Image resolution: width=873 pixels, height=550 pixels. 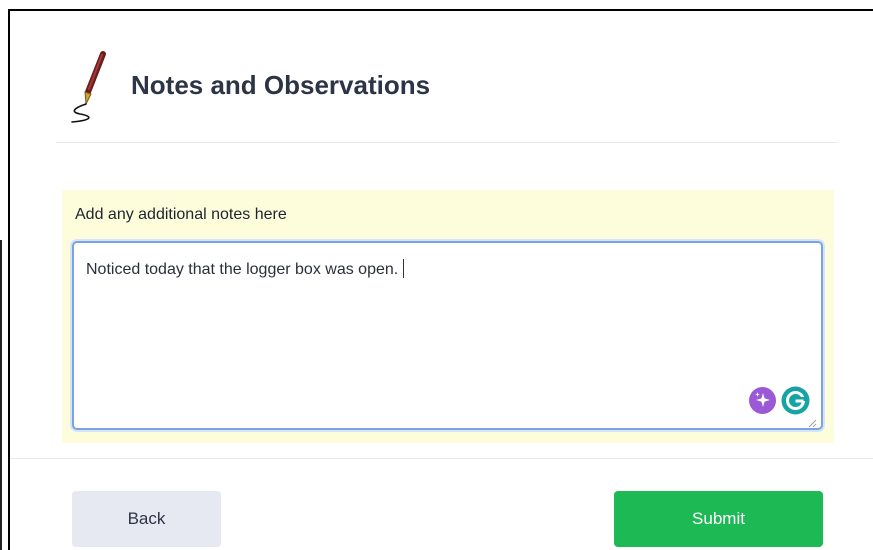 What do you see at coordinates (181, 214) in the screenshot?
I see `notes-label: Add any additional notes here` at bounding box center [181, 214].